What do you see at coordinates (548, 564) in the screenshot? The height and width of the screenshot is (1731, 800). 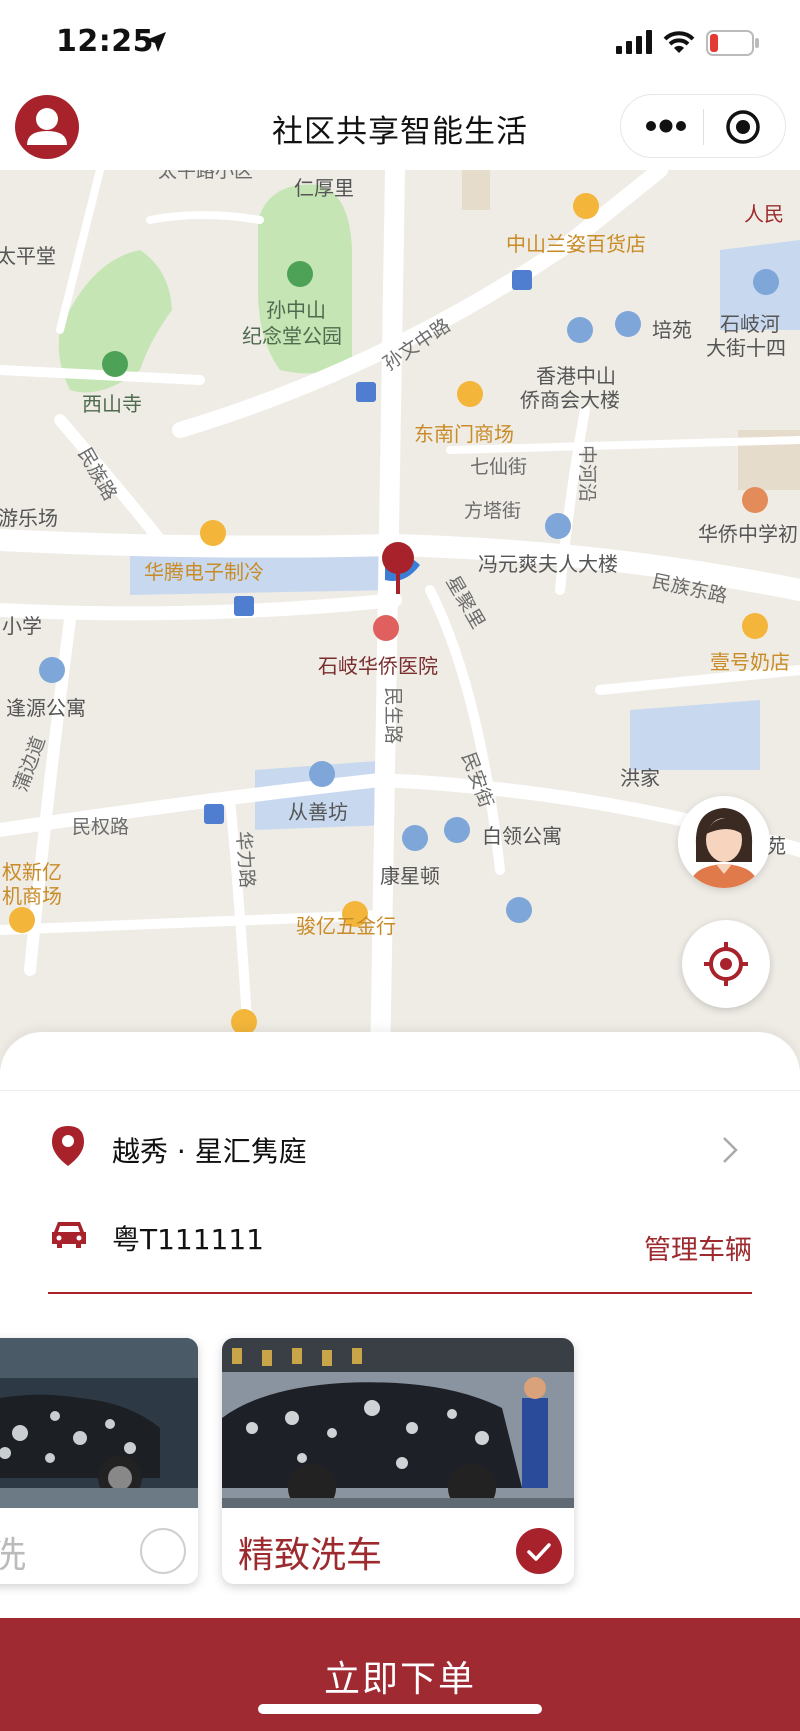 I see `map-label: 冯元爽夫人大楼` at bounding box center [548, 564].